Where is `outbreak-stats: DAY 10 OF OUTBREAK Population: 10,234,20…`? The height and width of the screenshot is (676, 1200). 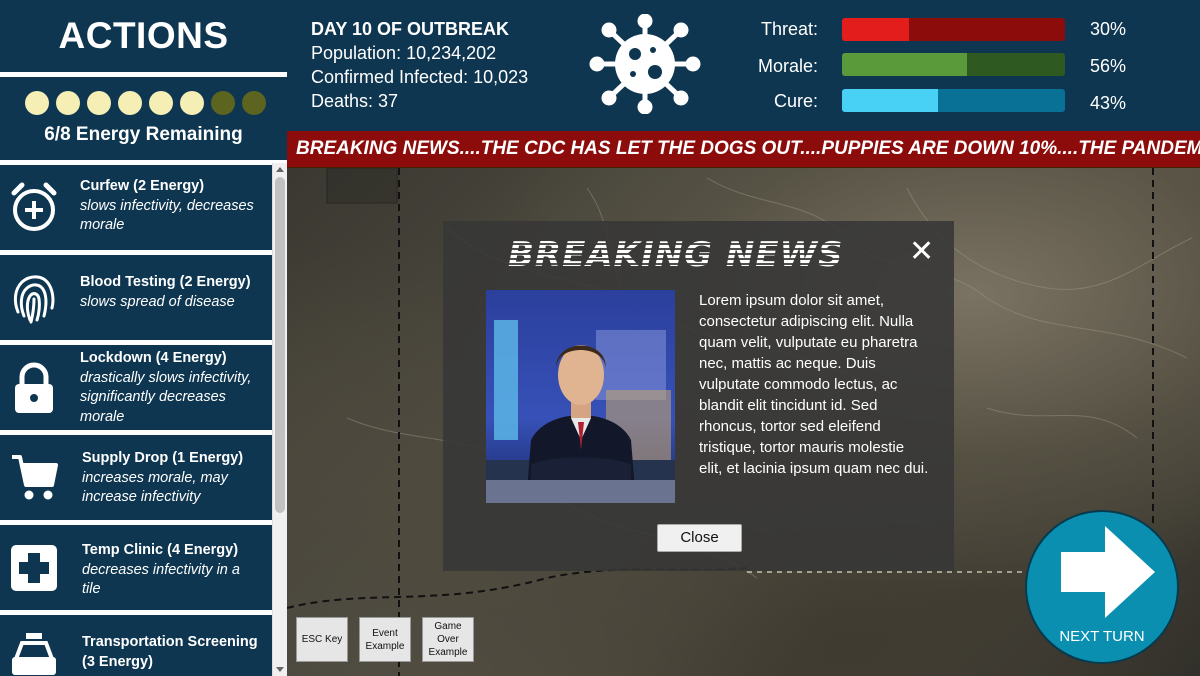 outbreak-stats: DAY 10 OF OUTBREAK Population: 10,234,20… is located at coordinates (419, 65).